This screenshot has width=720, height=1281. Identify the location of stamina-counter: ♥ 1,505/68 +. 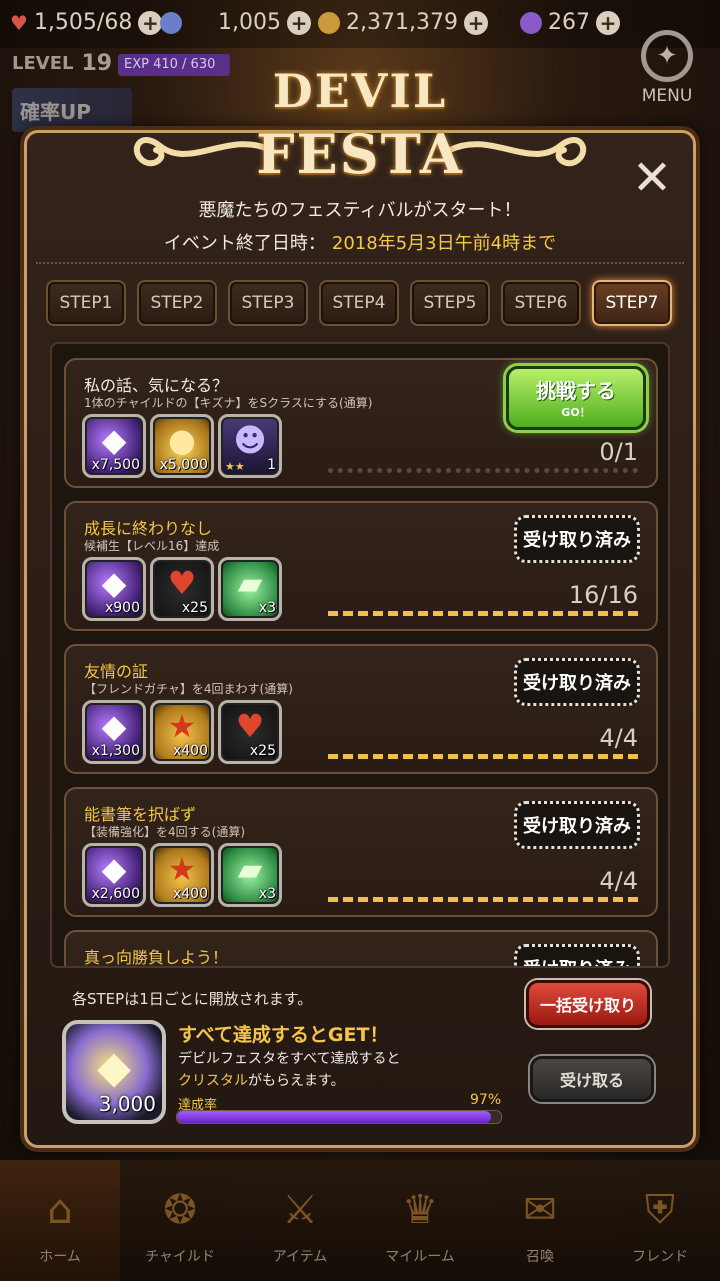
(86, 22).